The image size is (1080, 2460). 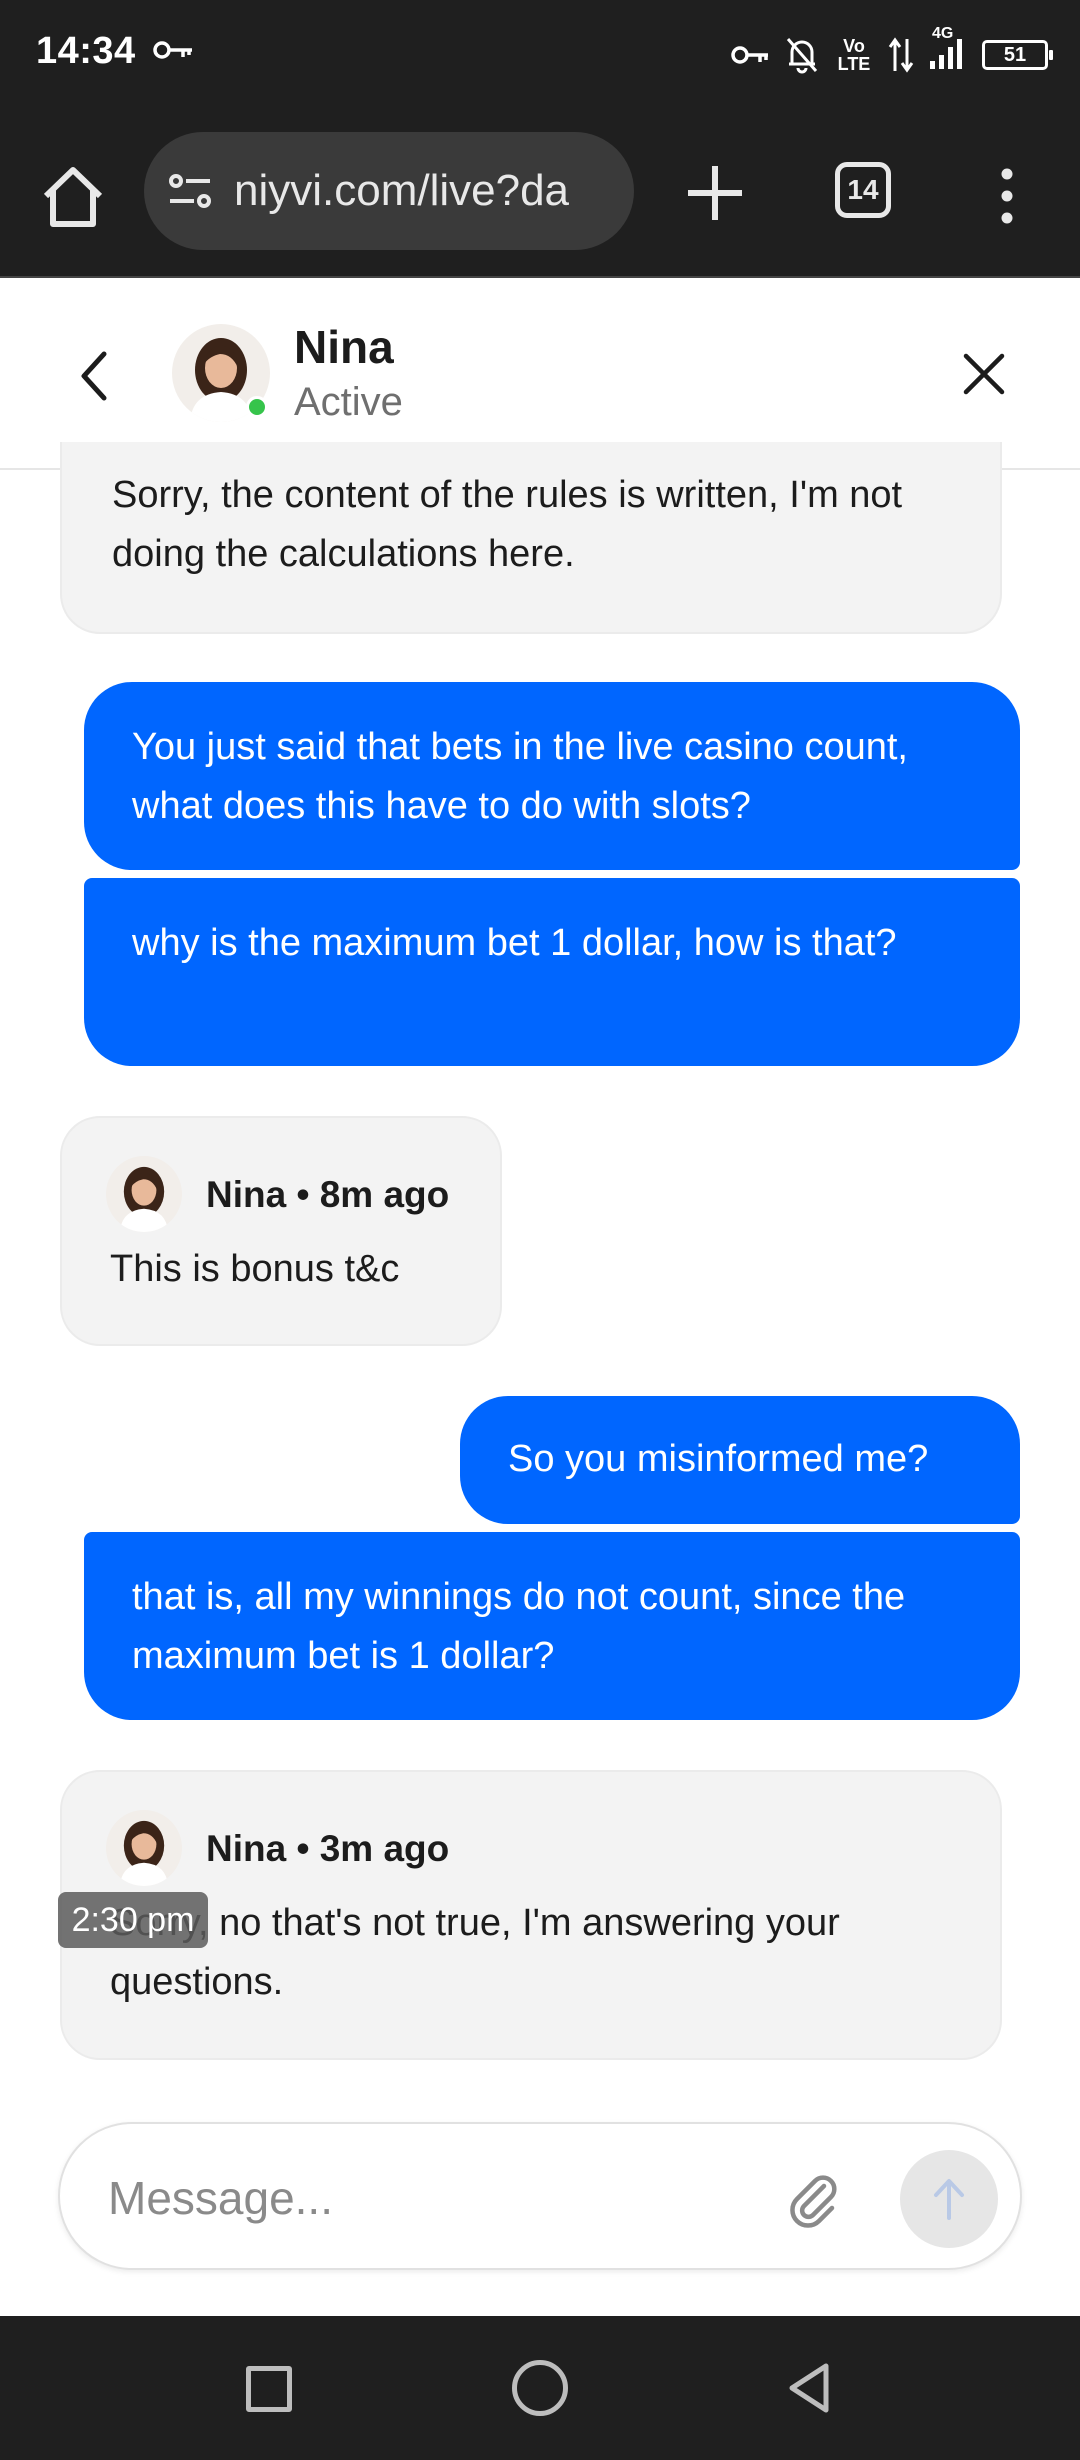 I want to click on volte-indicator: Vo LTE, so click(x=854, y=55).